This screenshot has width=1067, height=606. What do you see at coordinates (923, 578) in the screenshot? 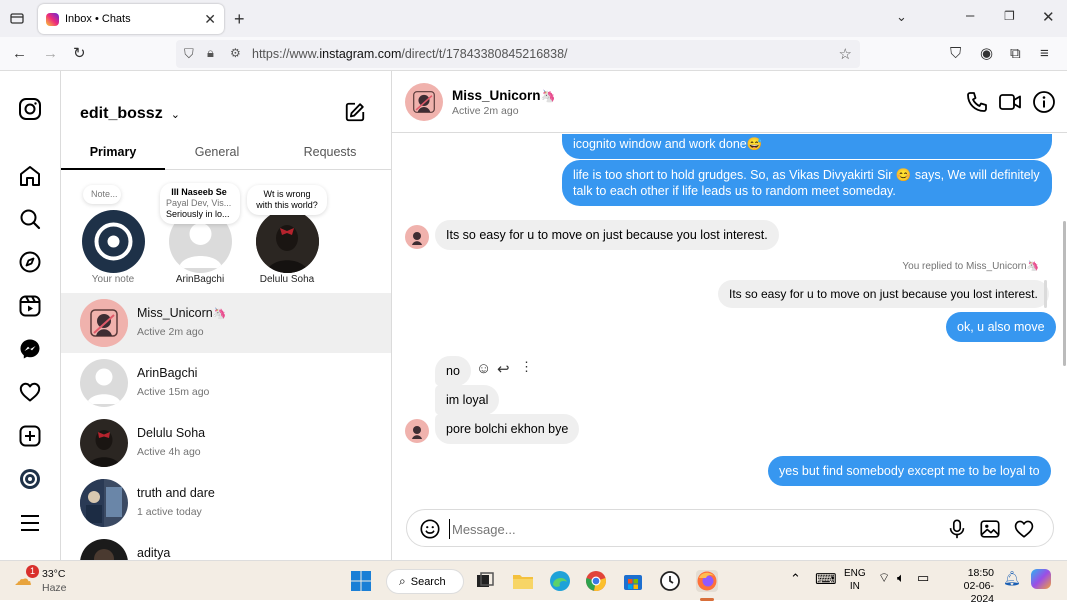
I see `battery-icon: ▭` at bounding box center [923, 578].